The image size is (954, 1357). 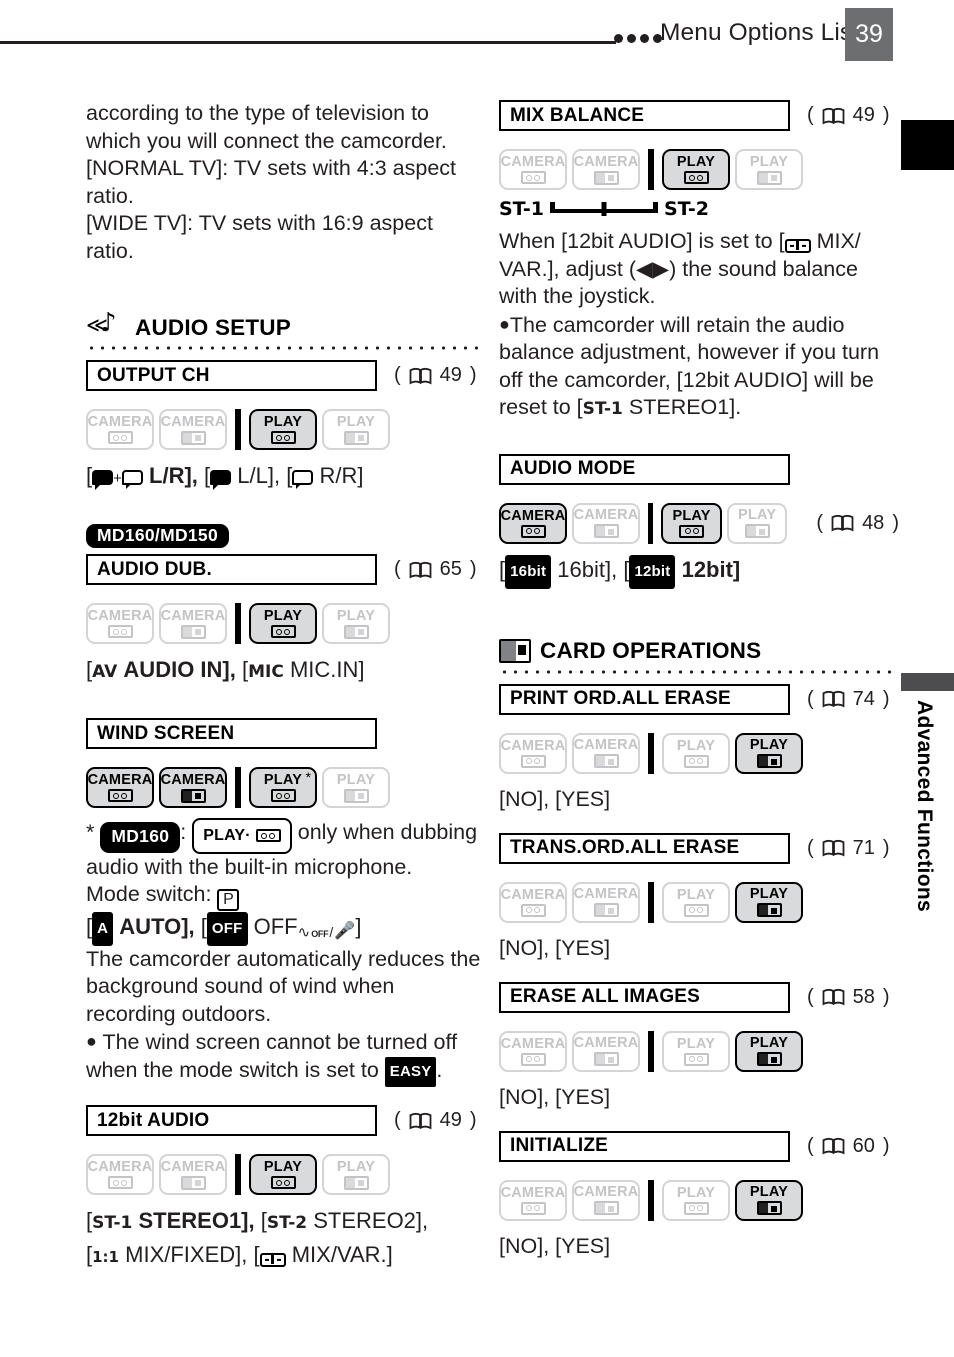 I want to click on page-reference-number: 65, so click(x=450, y=569).